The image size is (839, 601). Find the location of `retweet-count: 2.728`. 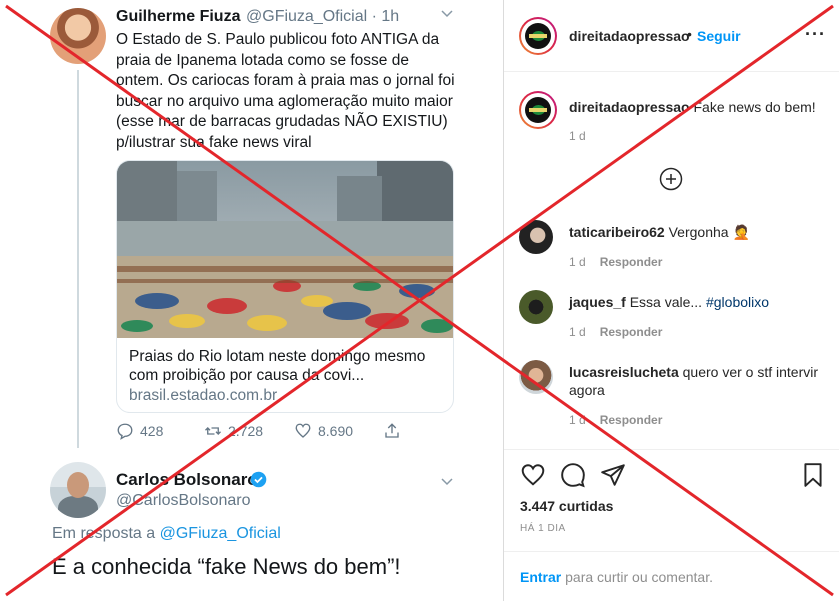

retweet-count: 2.728 is located at coordinates (246, 431).